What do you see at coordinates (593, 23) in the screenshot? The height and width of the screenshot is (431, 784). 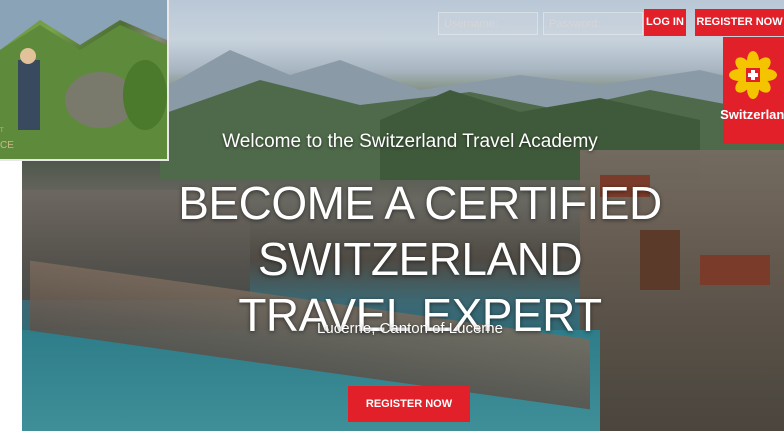 I see `password-field` at bounding box center [593, 23].